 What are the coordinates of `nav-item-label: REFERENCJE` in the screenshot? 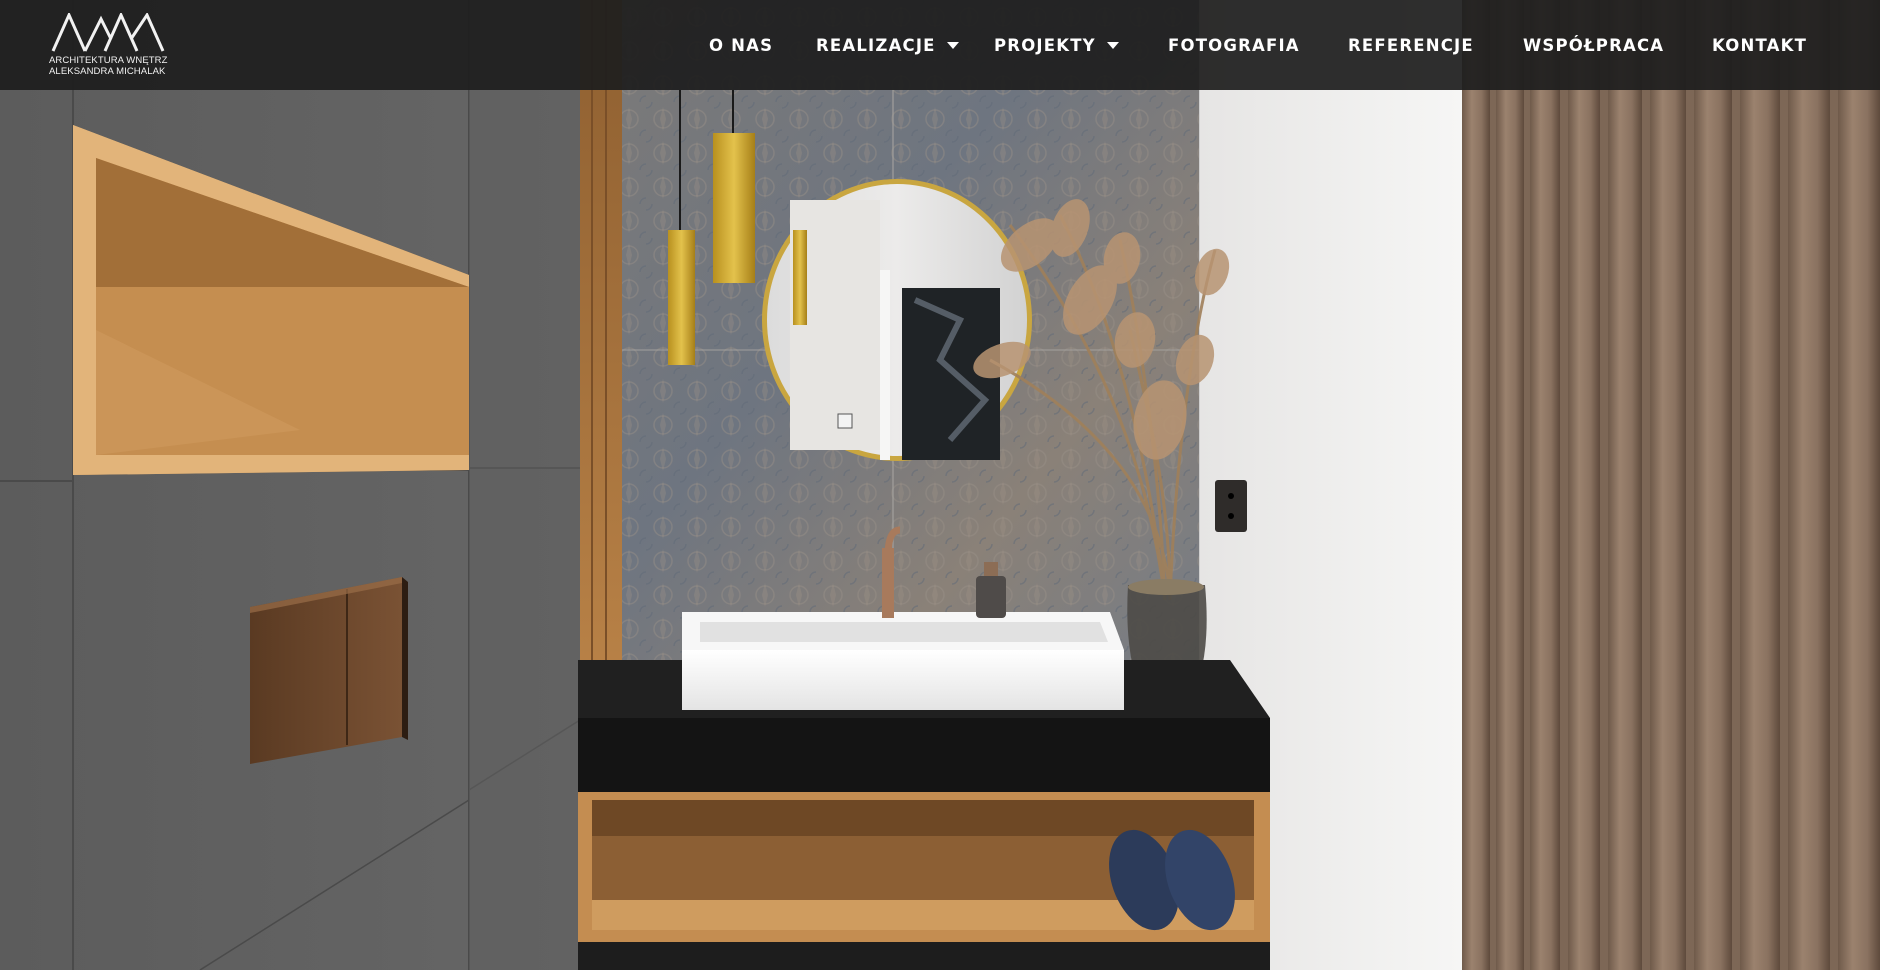 It's located at (1411, 45).